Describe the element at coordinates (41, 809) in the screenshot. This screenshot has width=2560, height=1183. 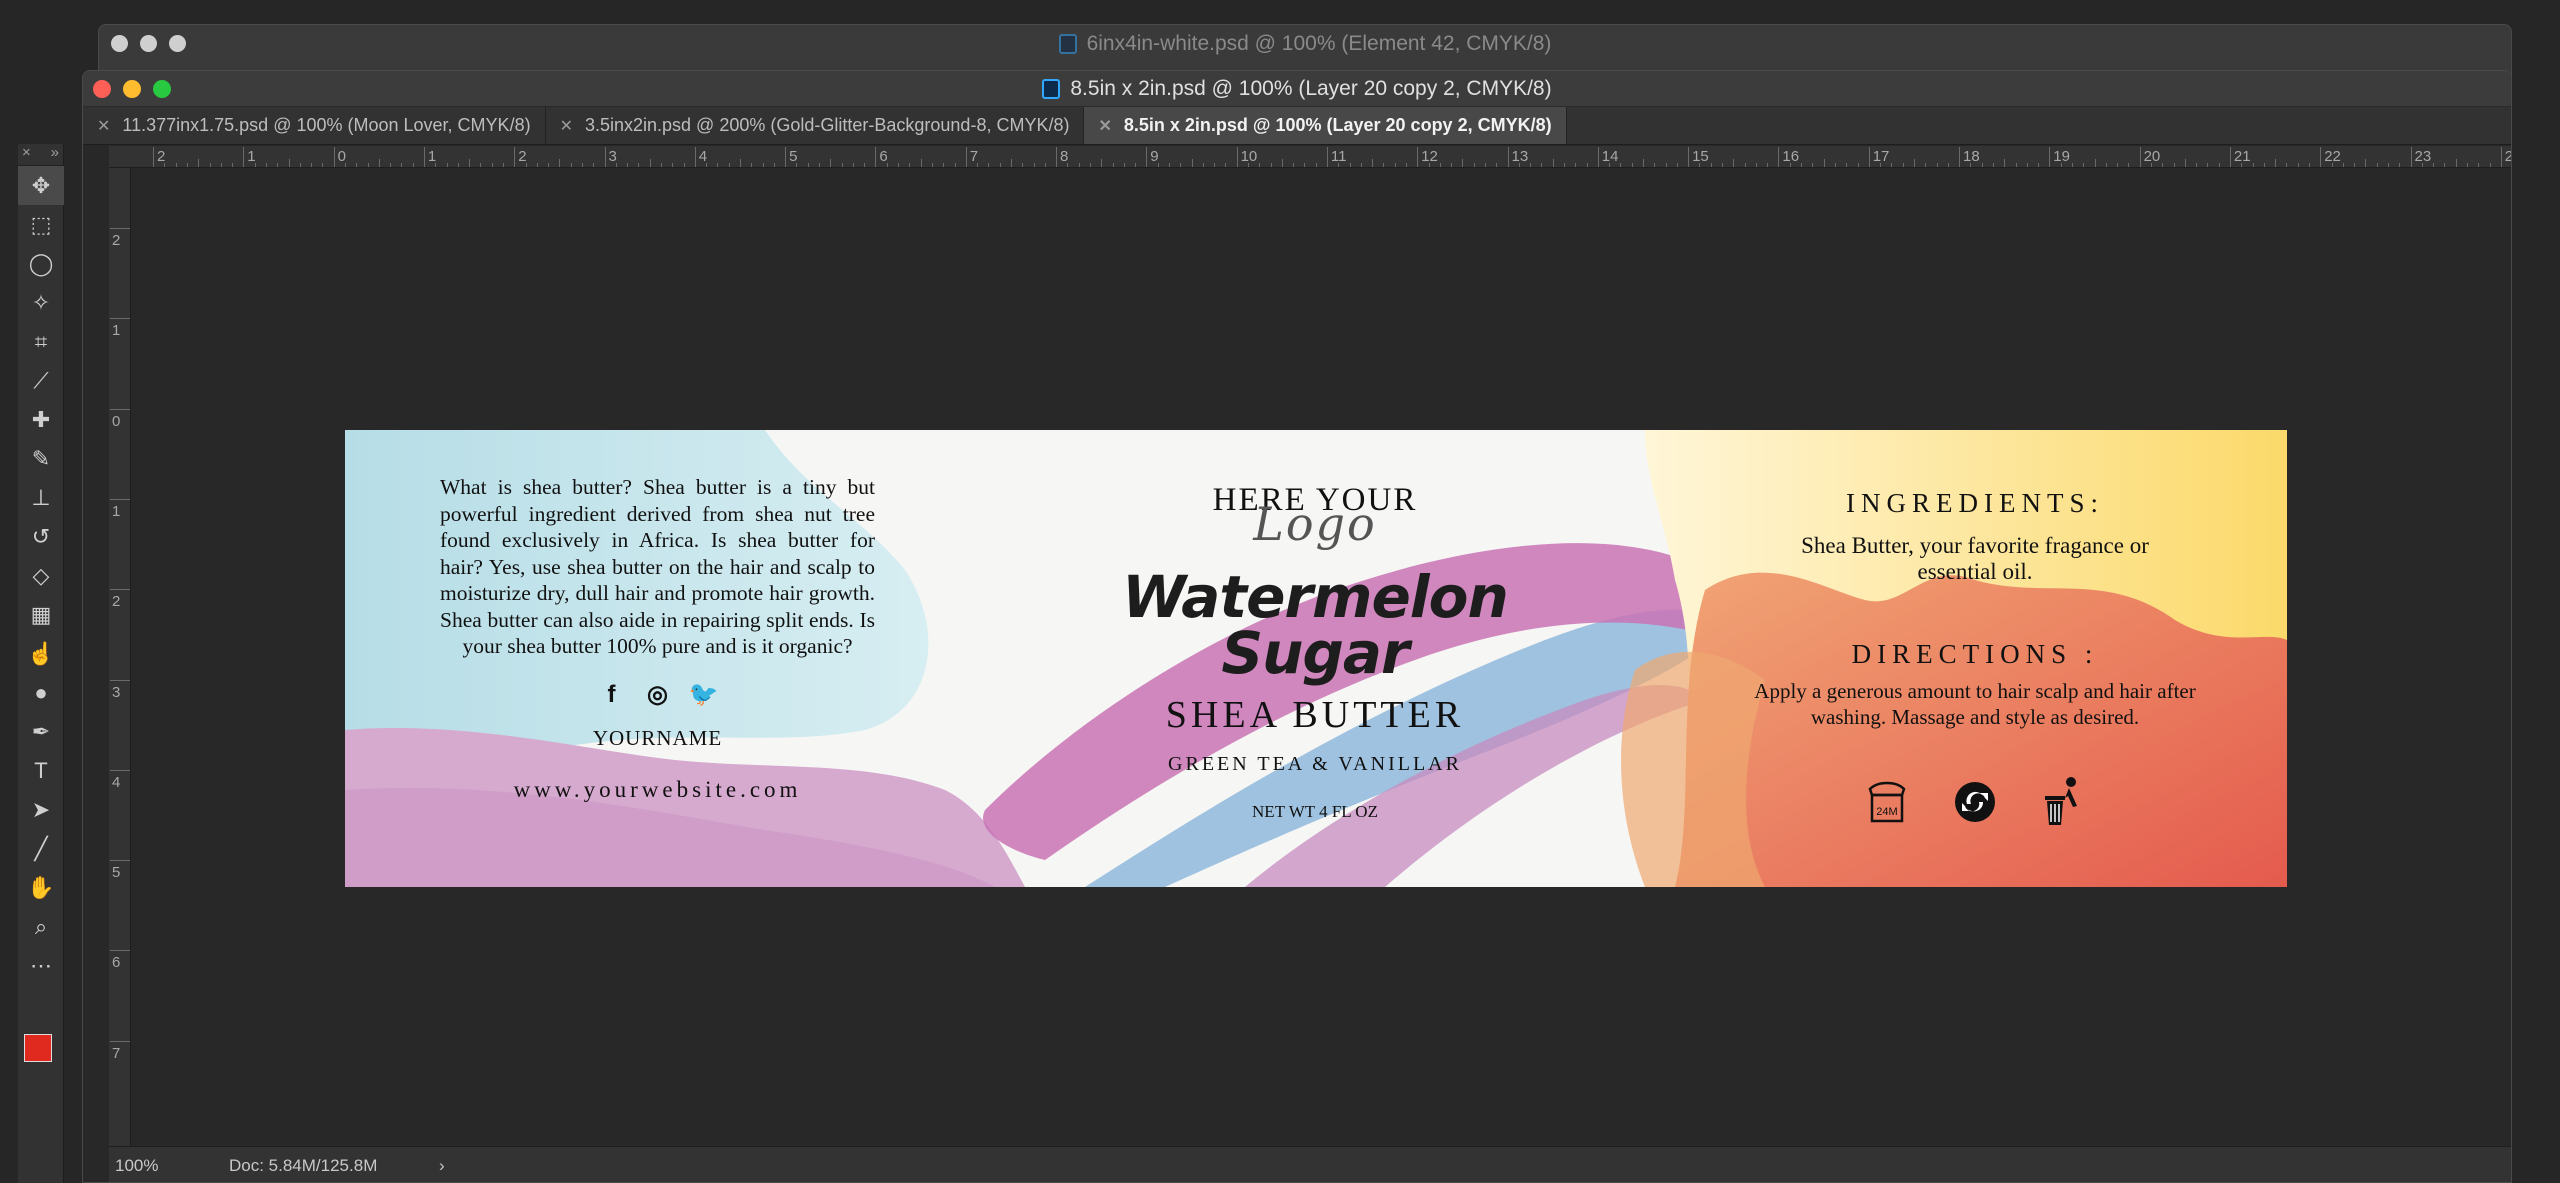
I see `path-selection-tool-icon: ➤` at that location.